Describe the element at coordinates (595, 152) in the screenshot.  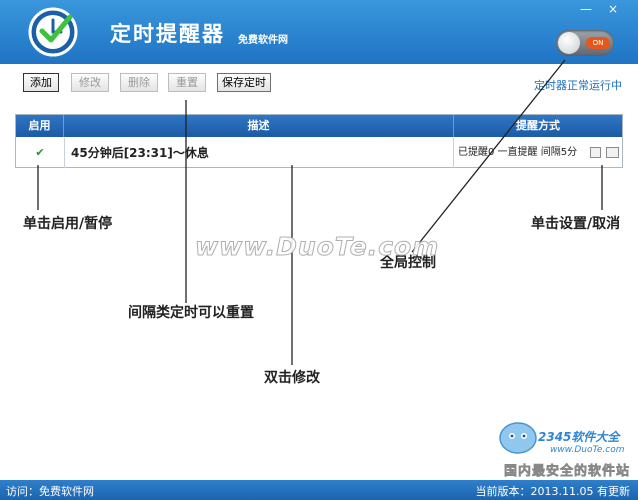
I see `sound-icon` at that location.